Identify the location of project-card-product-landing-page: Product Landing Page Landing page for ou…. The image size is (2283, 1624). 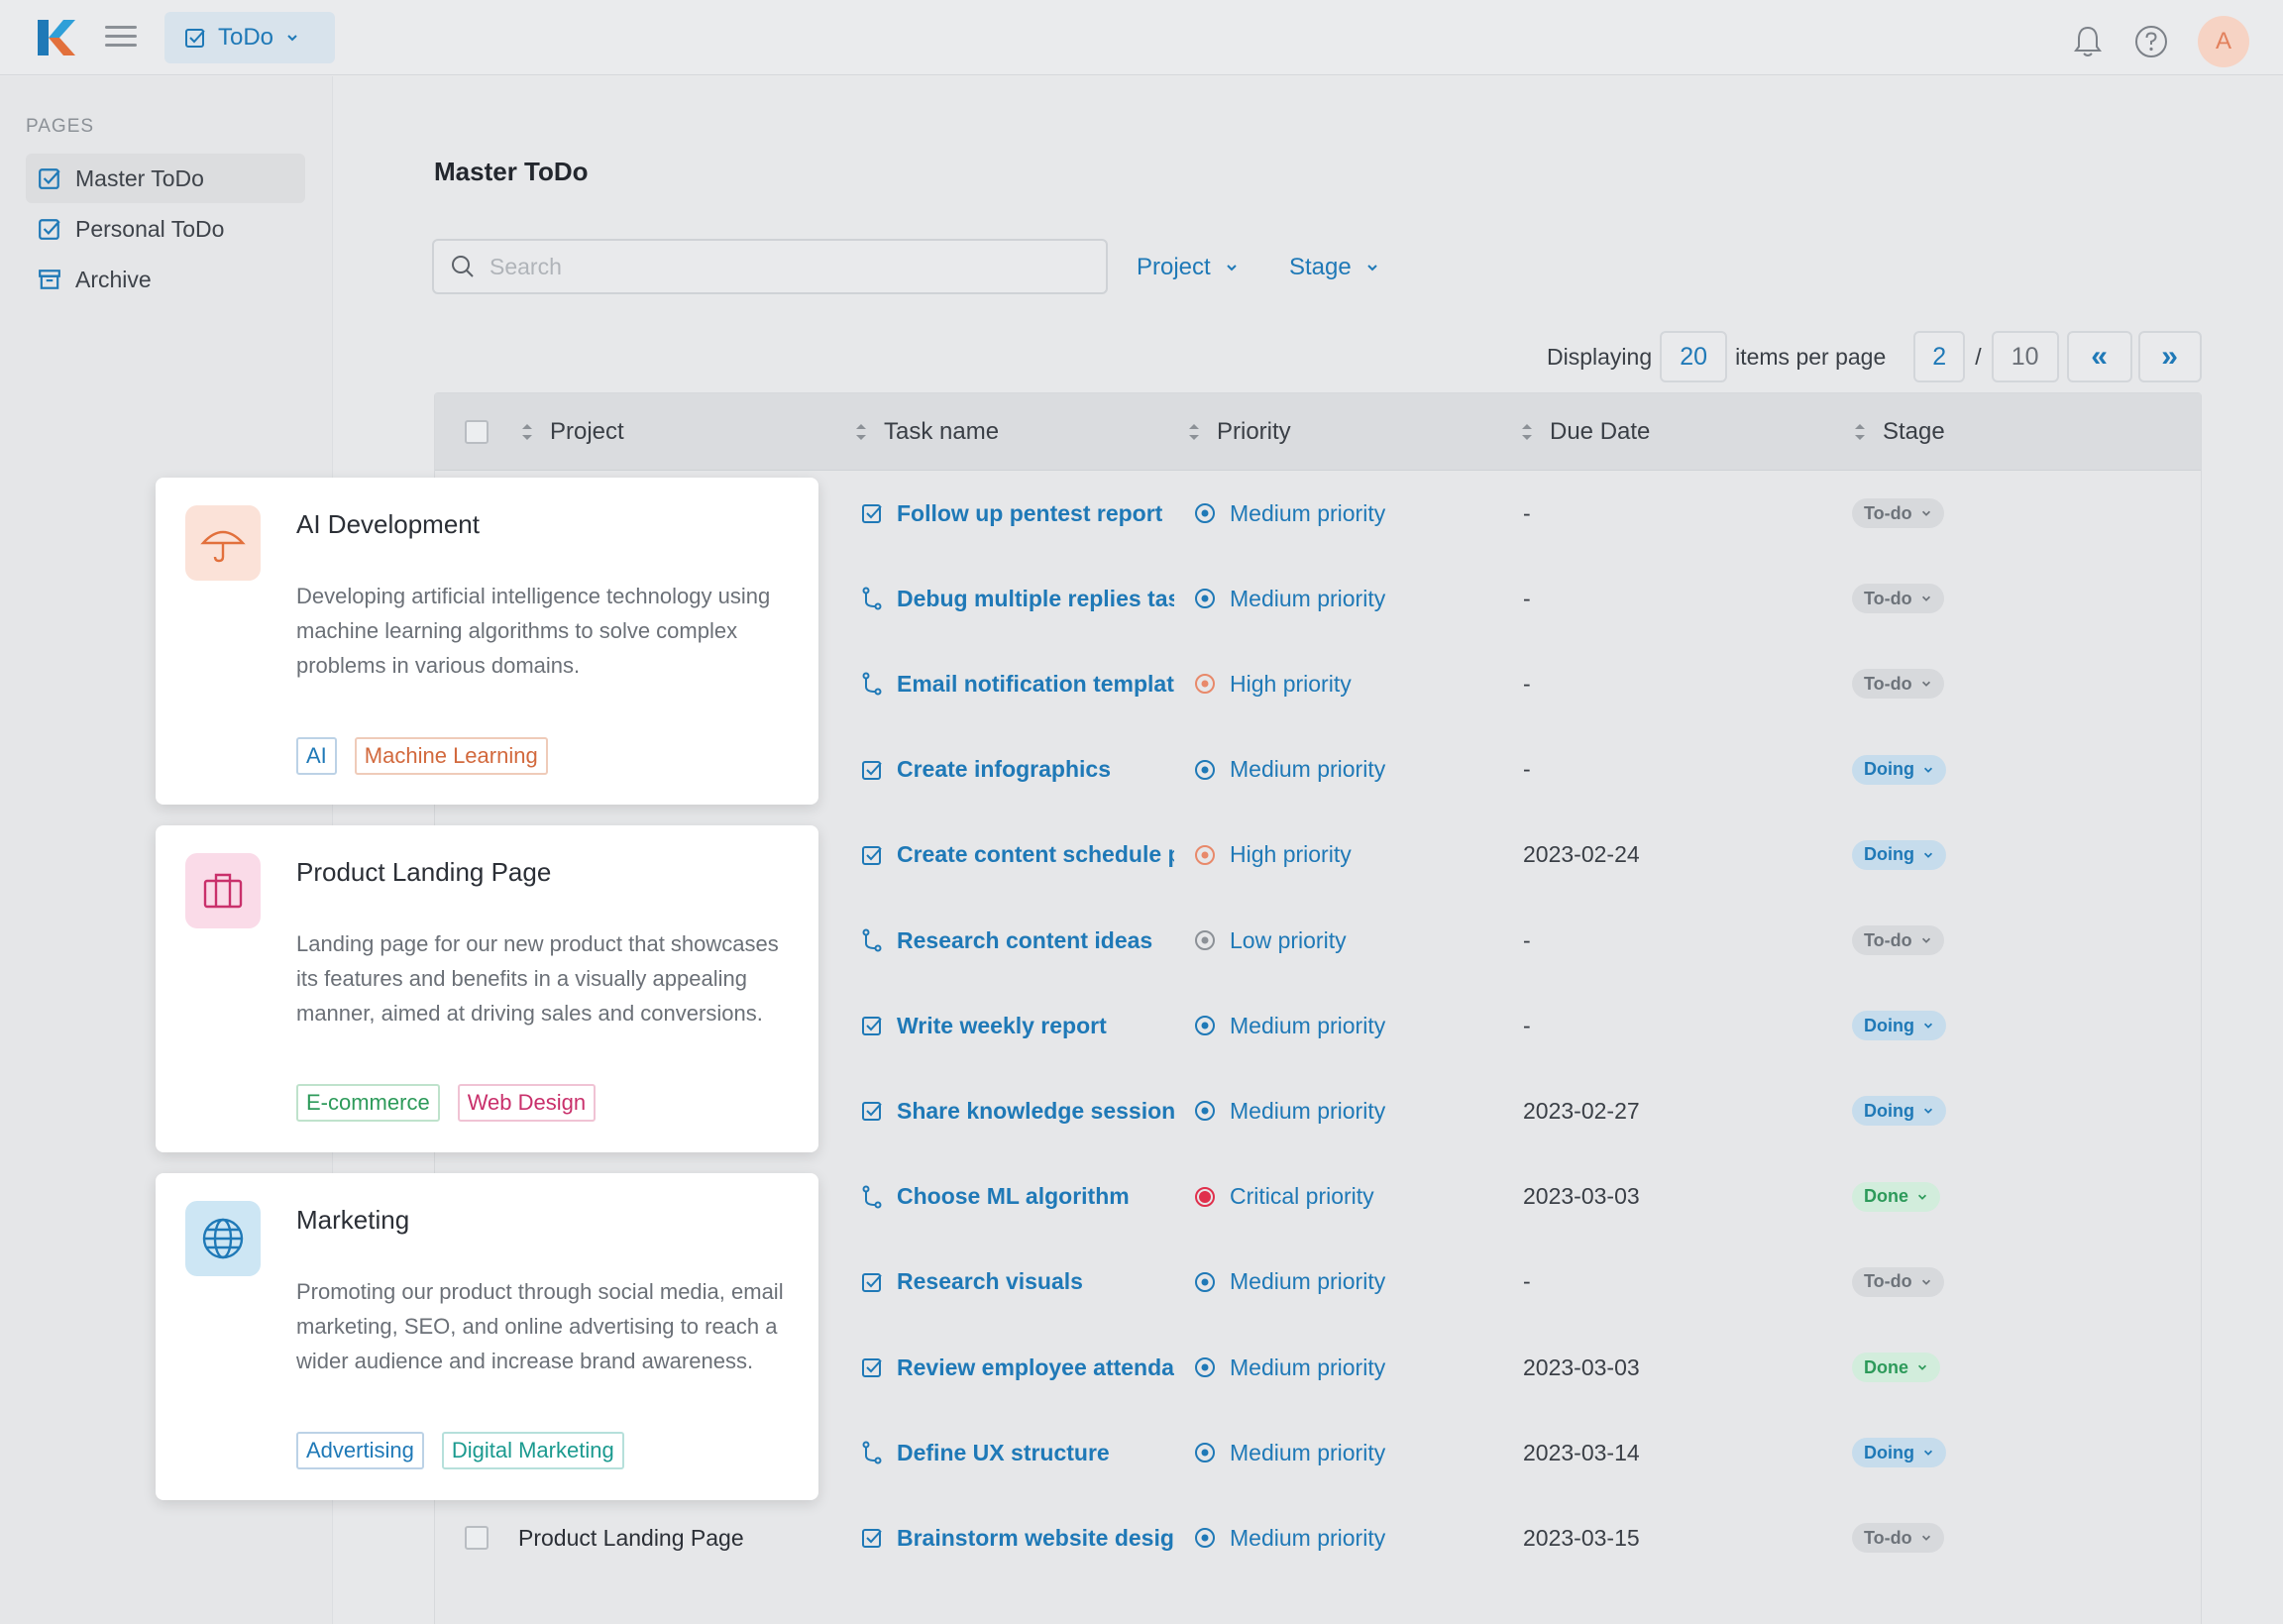
(487, 988).